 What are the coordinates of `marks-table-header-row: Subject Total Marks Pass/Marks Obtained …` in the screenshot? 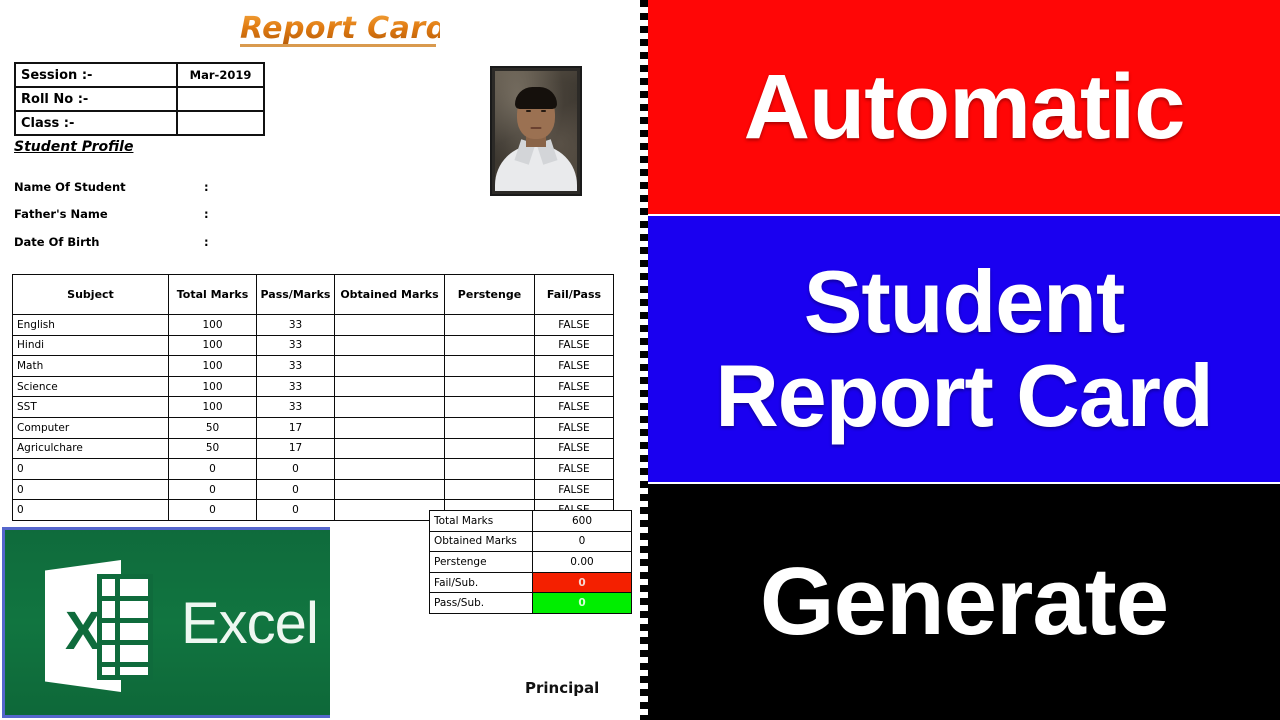 It's located at (313, 294).